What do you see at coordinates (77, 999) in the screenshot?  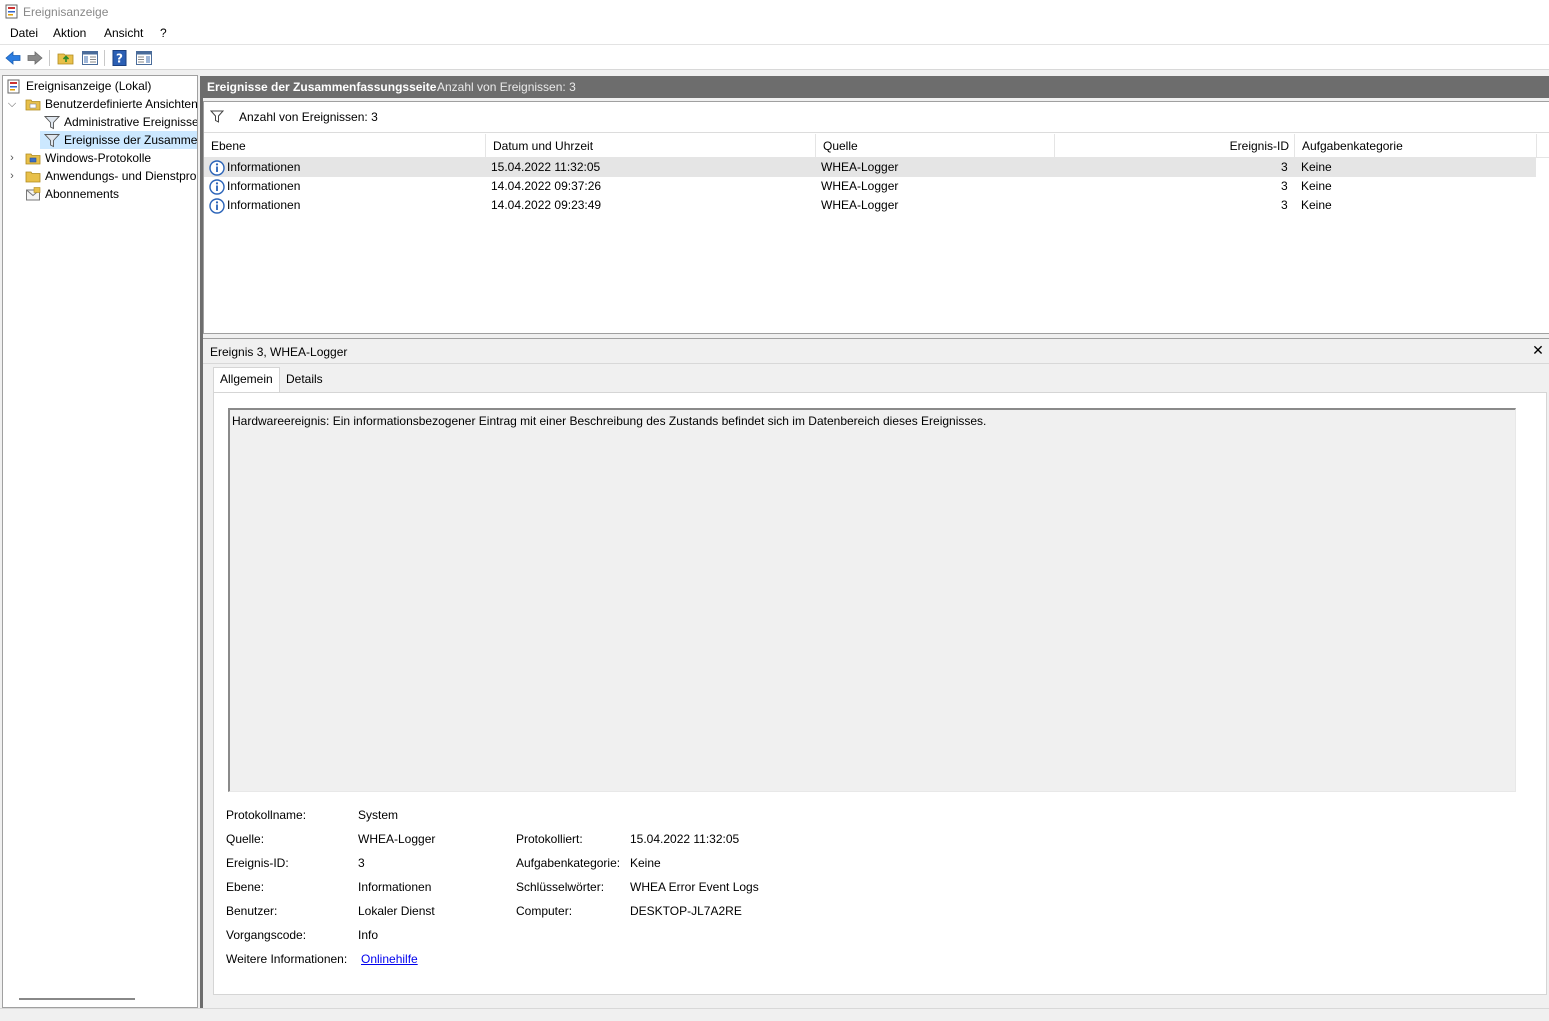 I see `tree-horizontal-scrollbar` at bounding box center [77, 999].